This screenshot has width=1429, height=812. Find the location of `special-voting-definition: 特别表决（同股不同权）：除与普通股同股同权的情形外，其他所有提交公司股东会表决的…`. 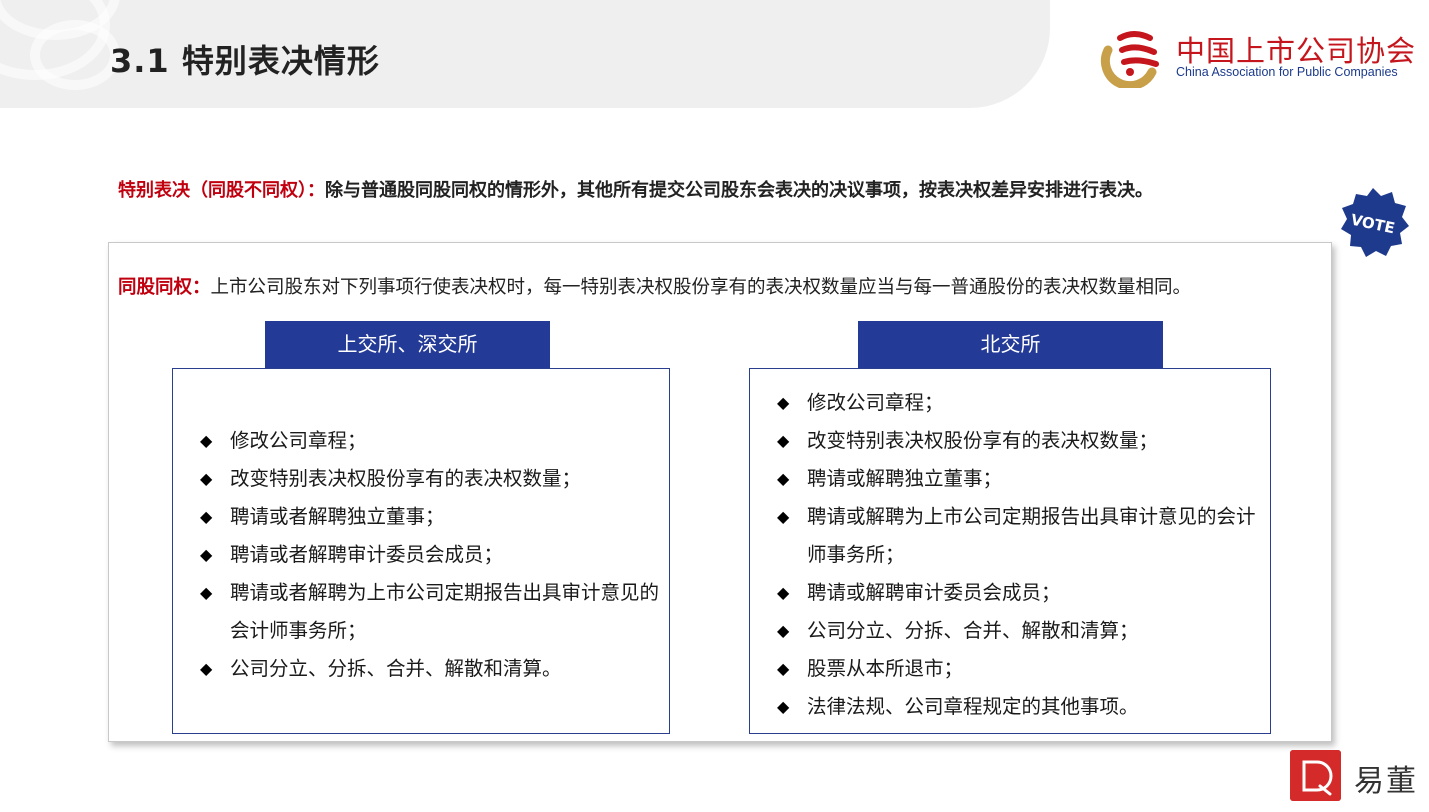

special-voting-definition: 特别表决（同股不同权）：除与普通股同股同权的情形外，其他所有提交公司股东会表决的… is located at coordinates (635, 189).